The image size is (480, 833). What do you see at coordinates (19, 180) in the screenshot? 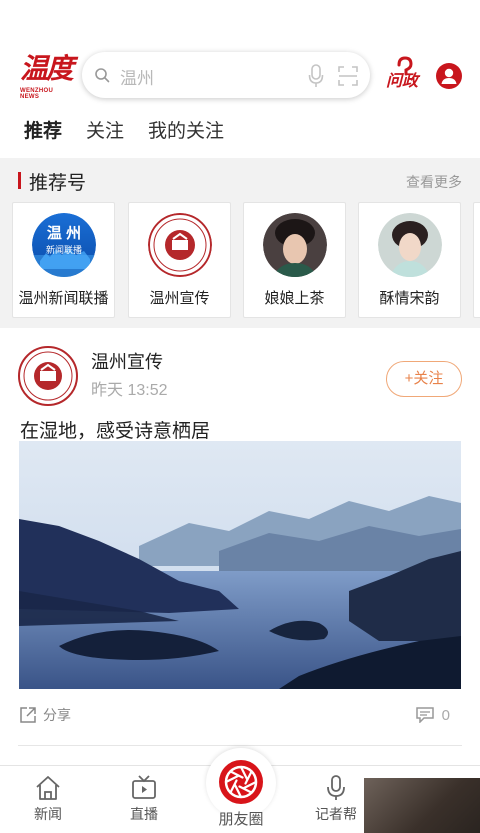
I see `section-accent-bar` at bounding box center [19, 180].